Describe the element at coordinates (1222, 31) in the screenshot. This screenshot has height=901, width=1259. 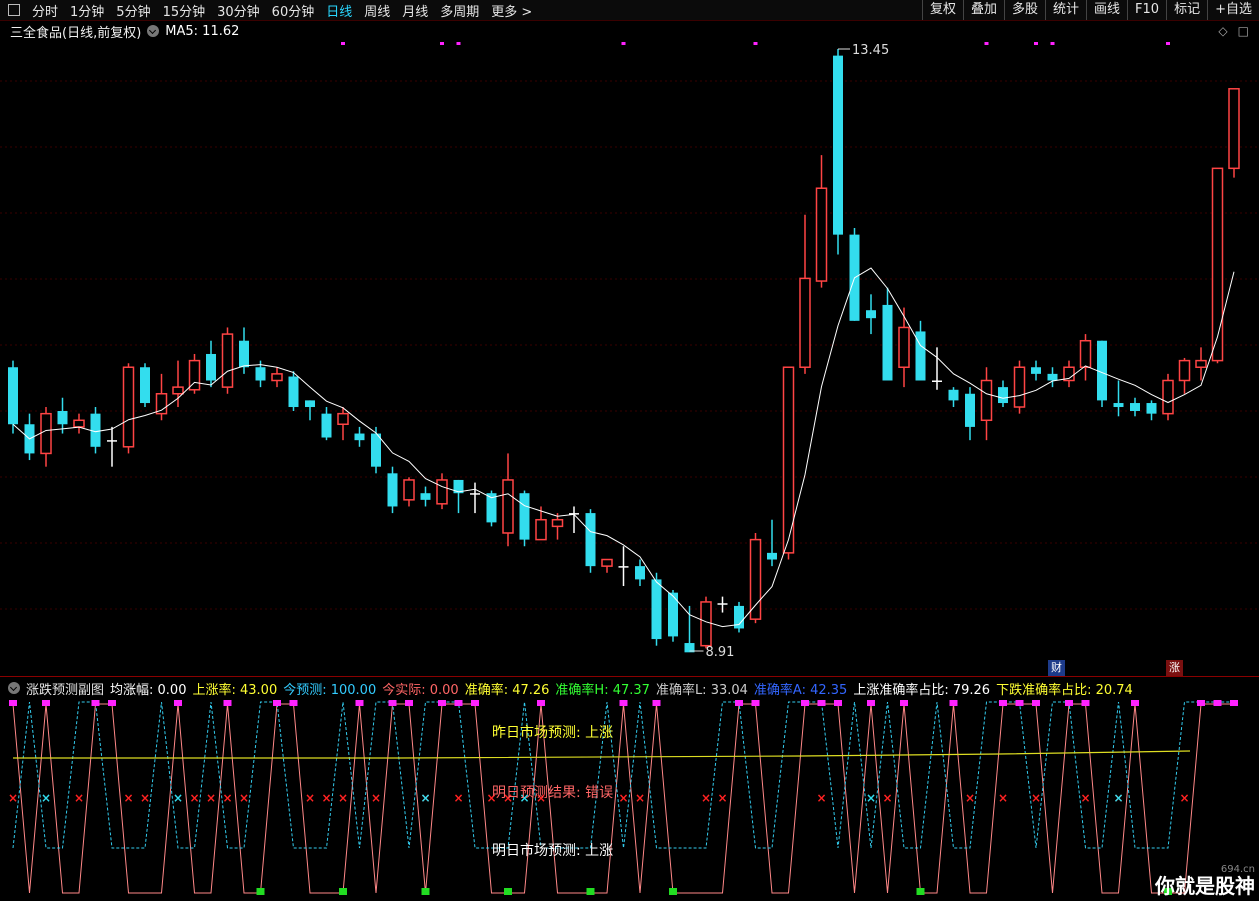
I see `diamond-icon: ◇` at that location.